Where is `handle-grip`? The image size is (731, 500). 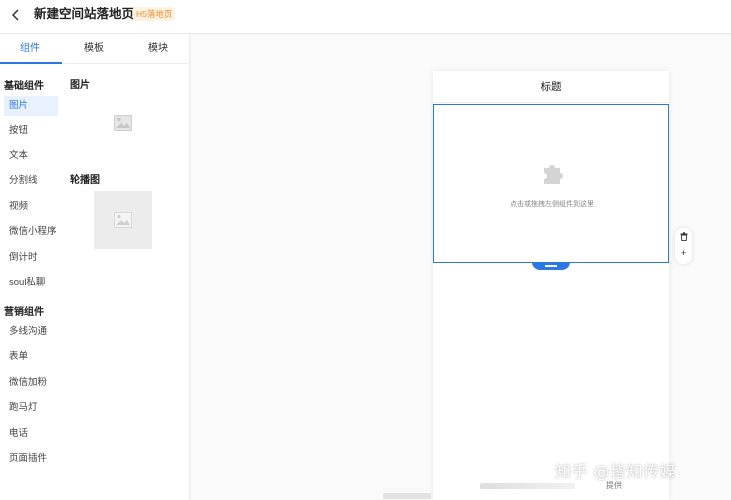 handle-grip is located at coordinates (551, 266).